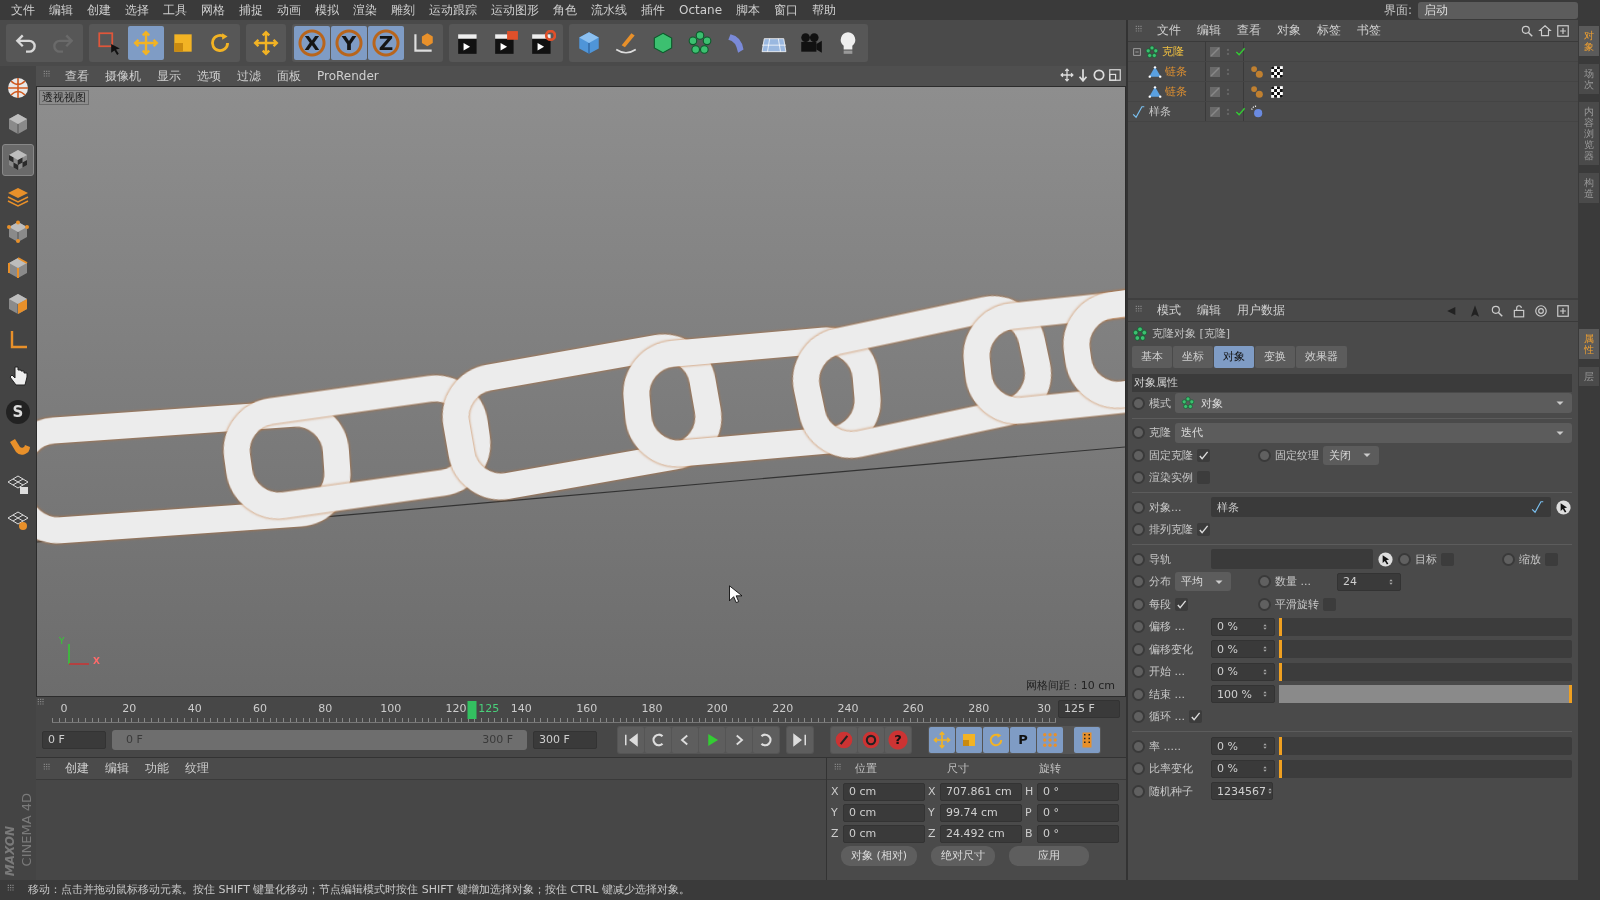 The image size is (1600, 900). Describe the element at coordinates (1099, 75) in the screenshot. I see `rotate-view-icon` at that location.